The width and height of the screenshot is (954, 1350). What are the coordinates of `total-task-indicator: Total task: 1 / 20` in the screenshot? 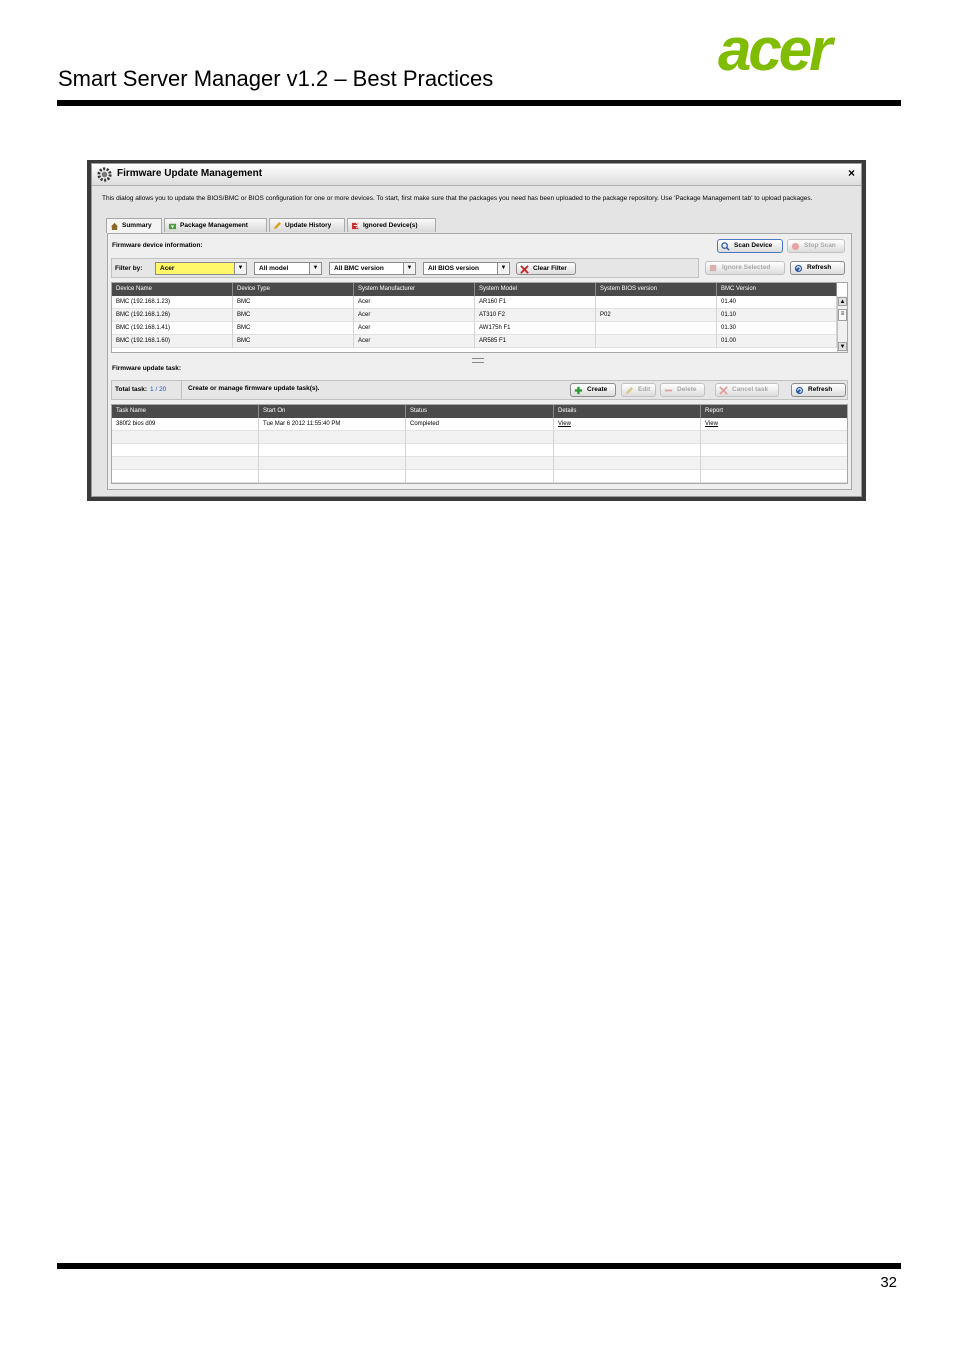 It's located at (147, 390).